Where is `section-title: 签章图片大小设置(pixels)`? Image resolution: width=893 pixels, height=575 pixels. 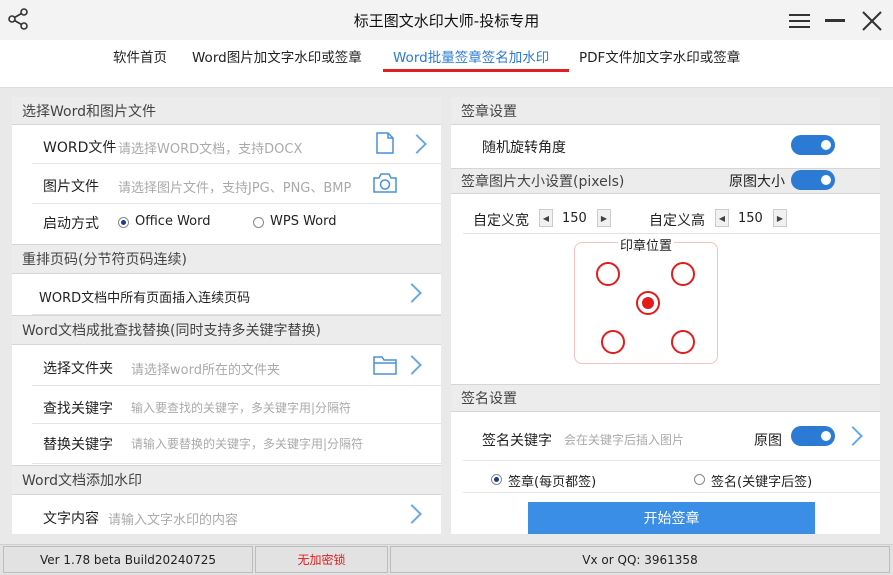
section-title: 签章图片大小设置(pixels) is located at coordinates (543, 182).